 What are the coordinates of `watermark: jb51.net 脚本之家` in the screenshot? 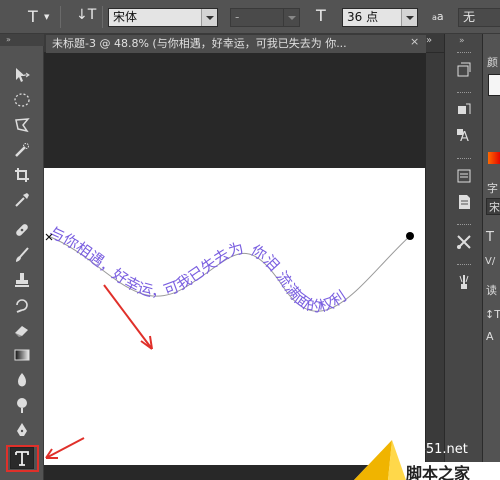 It's located at (427, 456).